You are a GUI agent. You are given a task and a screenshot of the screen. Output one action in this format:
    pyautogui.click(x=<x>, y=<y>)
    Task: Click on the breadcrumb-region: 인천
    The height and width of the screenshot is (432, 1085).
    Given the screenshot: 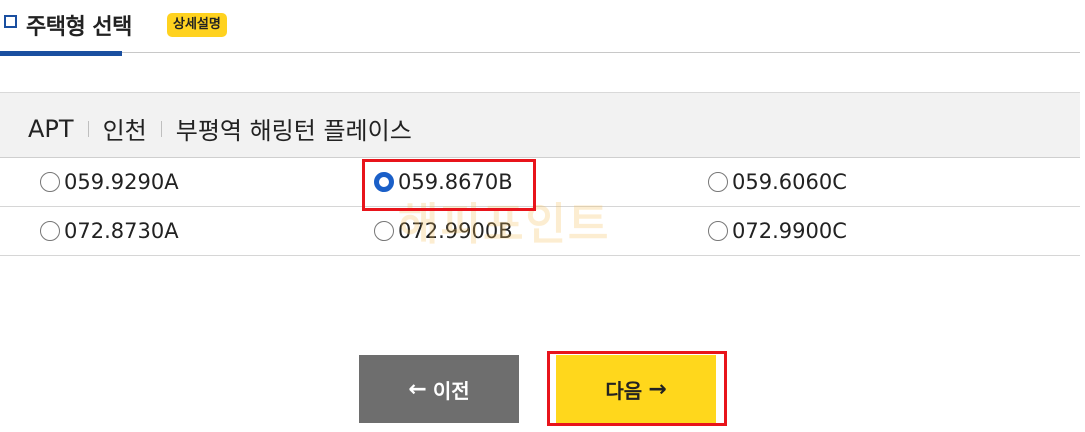 What is the action you would take?
    pyautogui.click(x=124, y=131)
    